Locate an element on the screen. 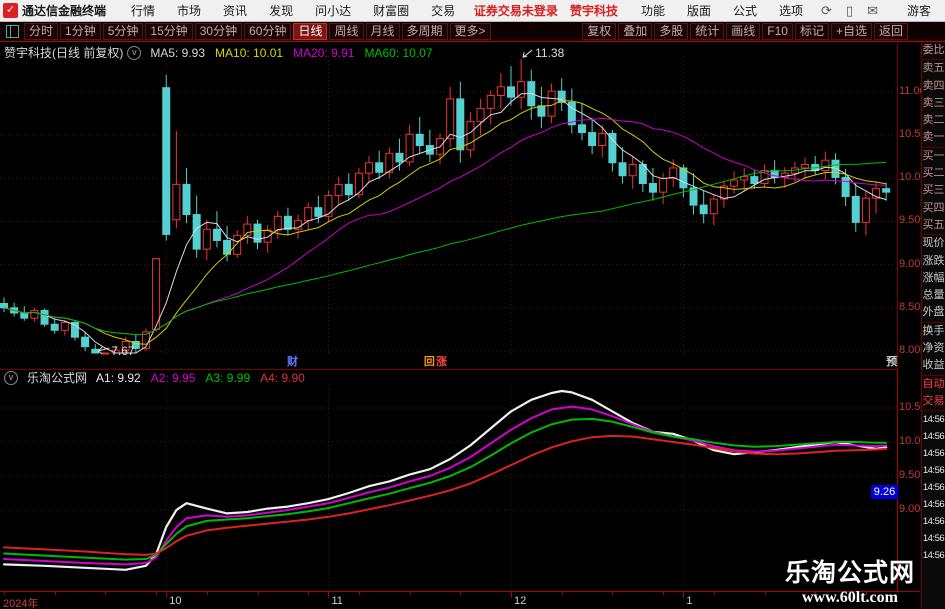  mail-icon: ✉ is located at coordinates (872, 11).